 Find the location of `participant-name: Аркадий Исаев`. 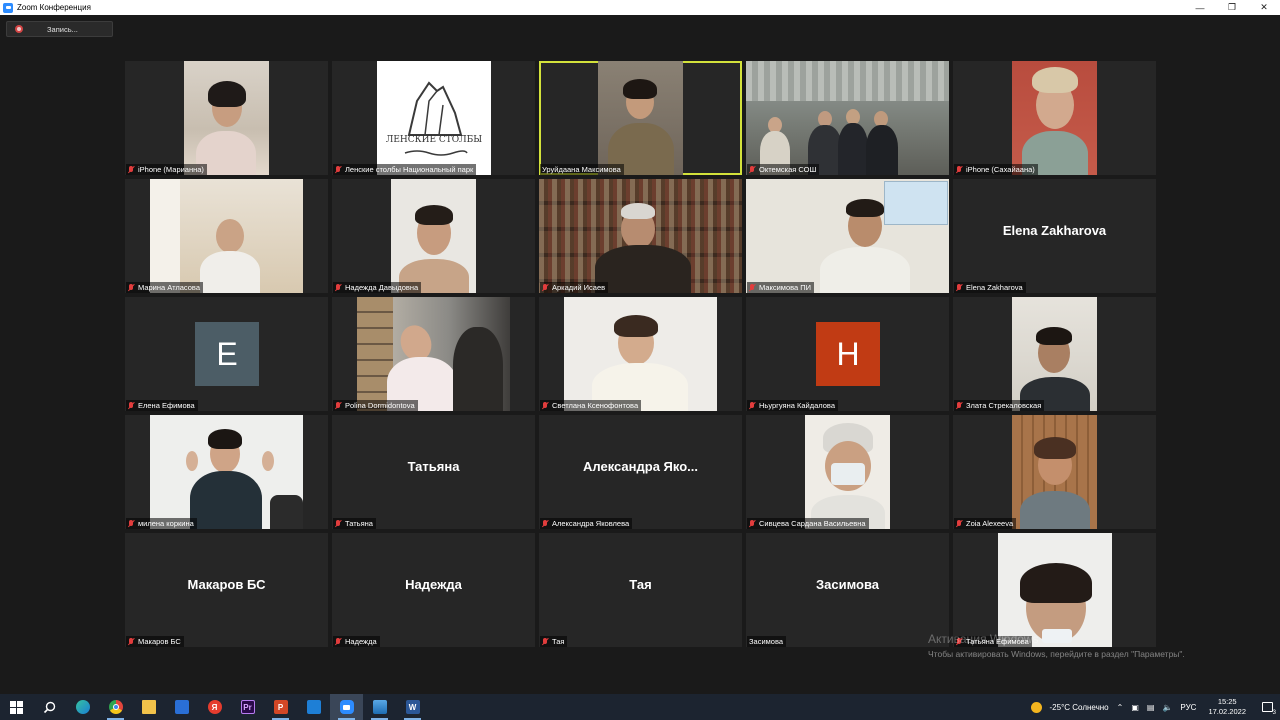

participant-name: Аркадий Исаев is located at coordinates (574, 287).